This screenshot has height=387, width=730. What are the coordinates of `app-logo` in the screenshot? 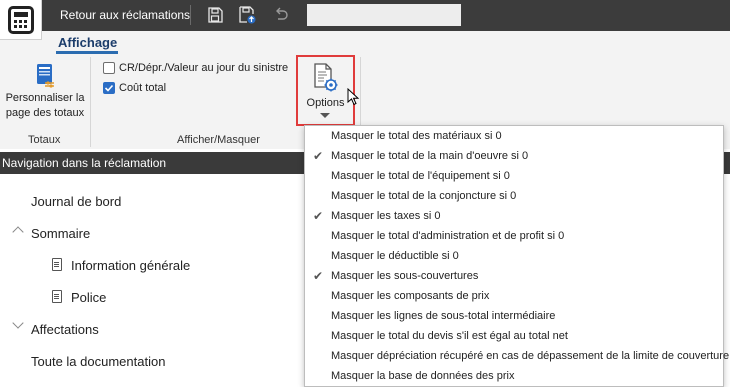 It's located at (21, 20).